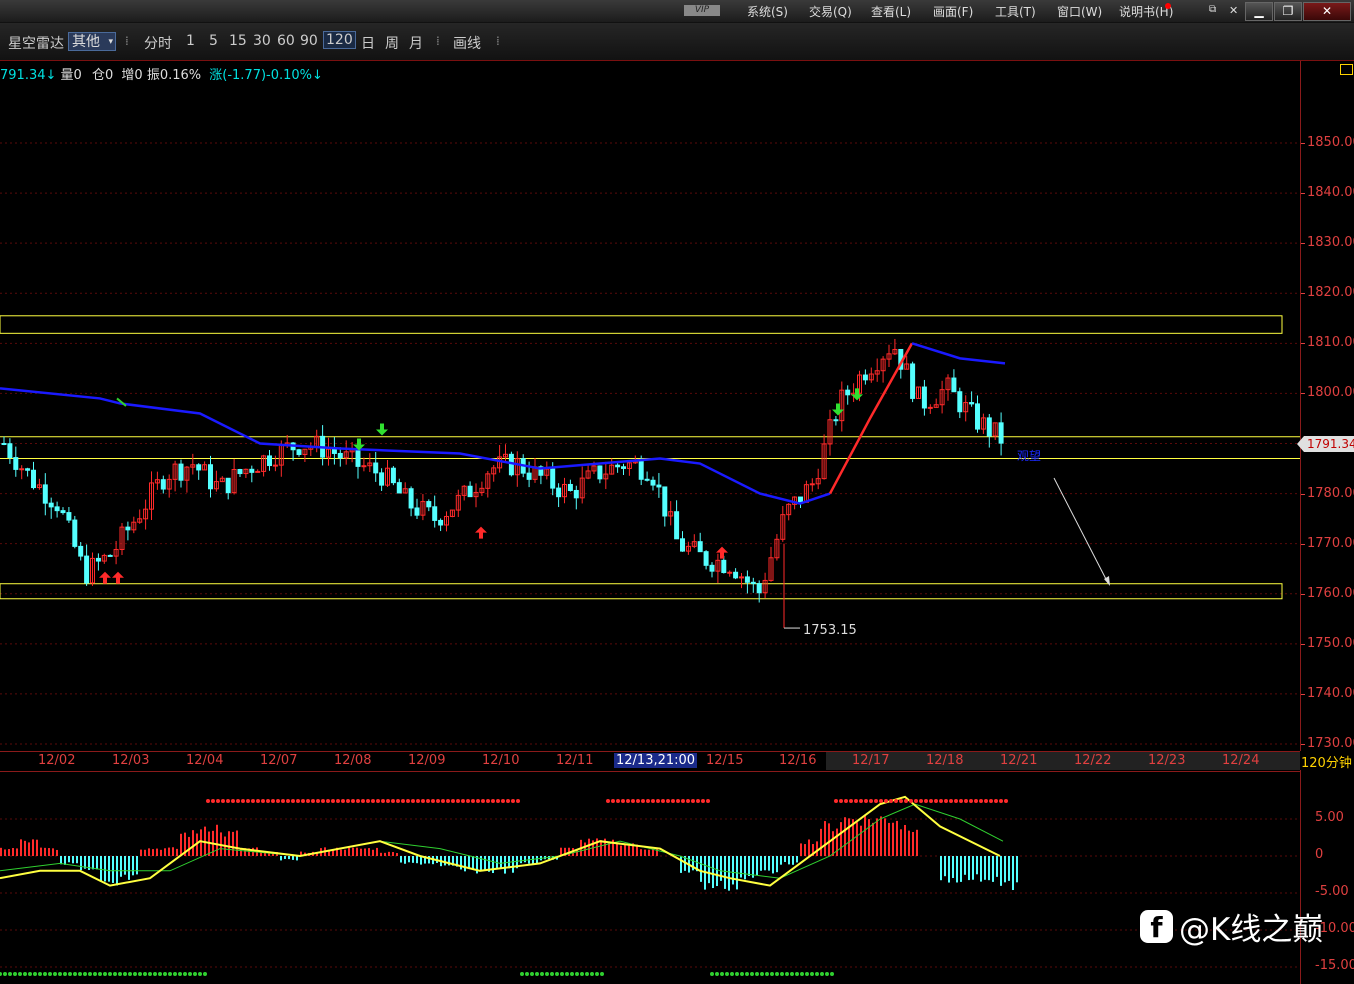  What do you see at coordinates (339, 40) in the screenshot?
I see `period-120: 120` at bounding box center [339, 40].